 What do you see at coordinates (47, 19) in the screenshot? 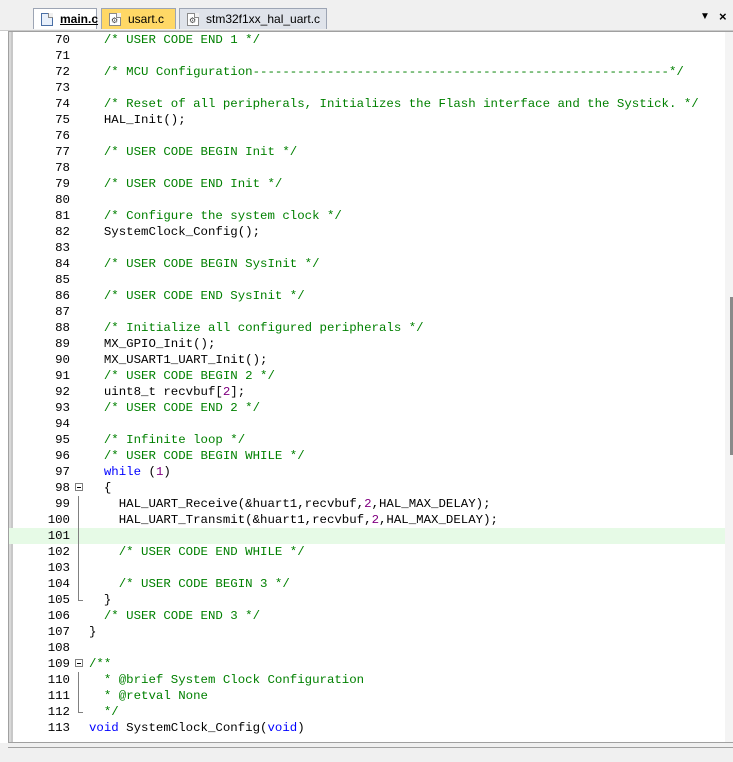
I see `c-file-icon` at bounding box center [47, 19].